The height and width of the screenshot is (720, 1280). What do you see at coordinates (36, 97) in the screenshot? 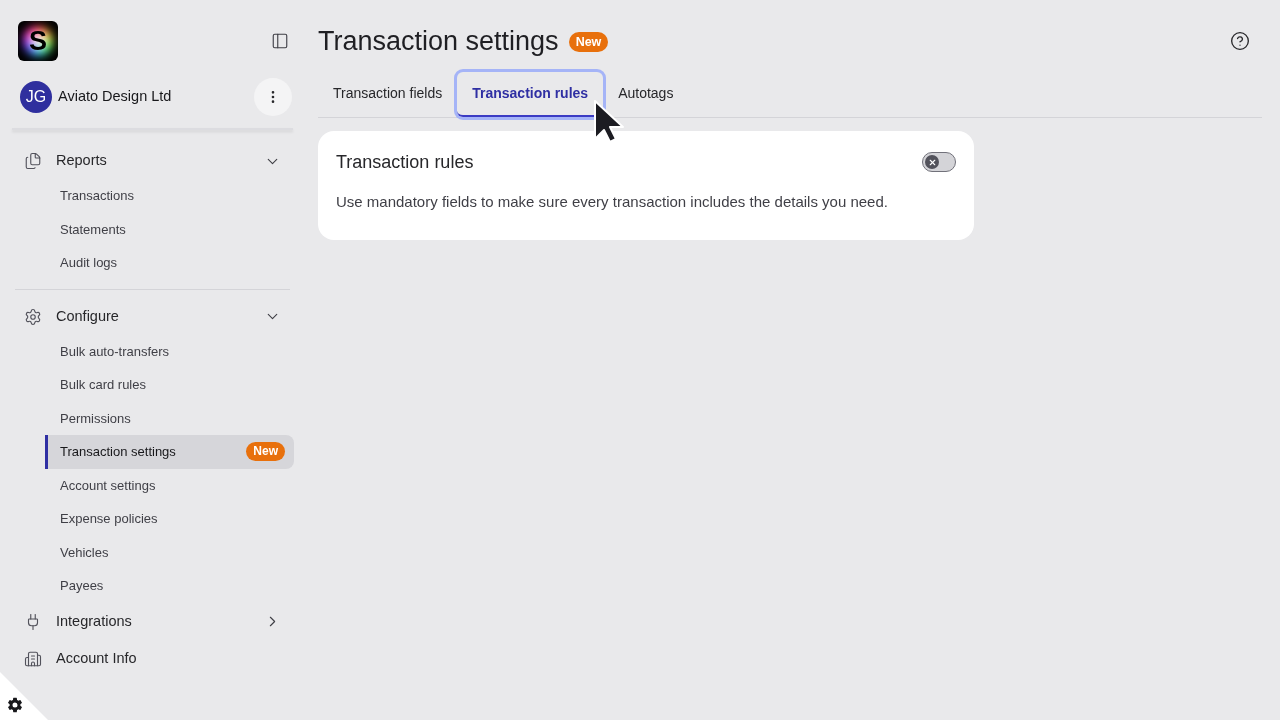
I see `avatar: JG` at bounding box center [36, 97].